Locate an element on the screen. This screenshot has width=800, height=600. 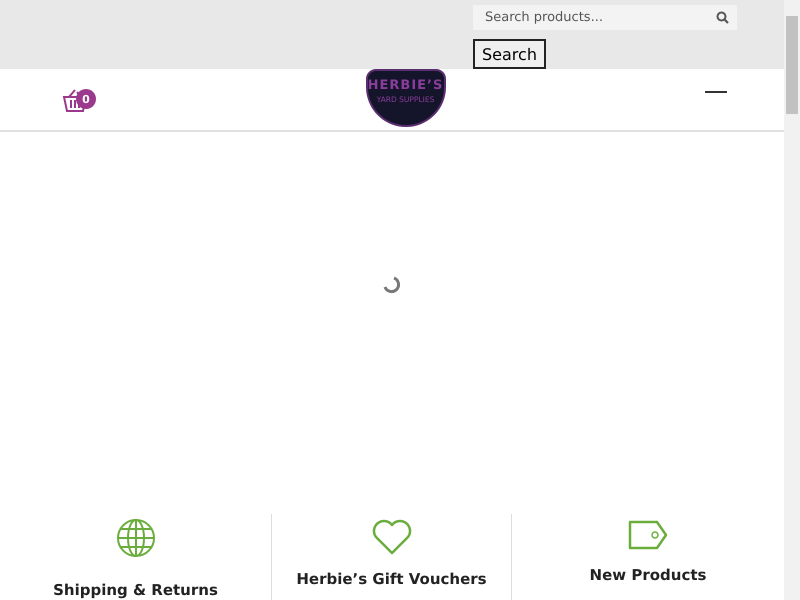
feature-title: New Products is located at coordinates (648, 575).